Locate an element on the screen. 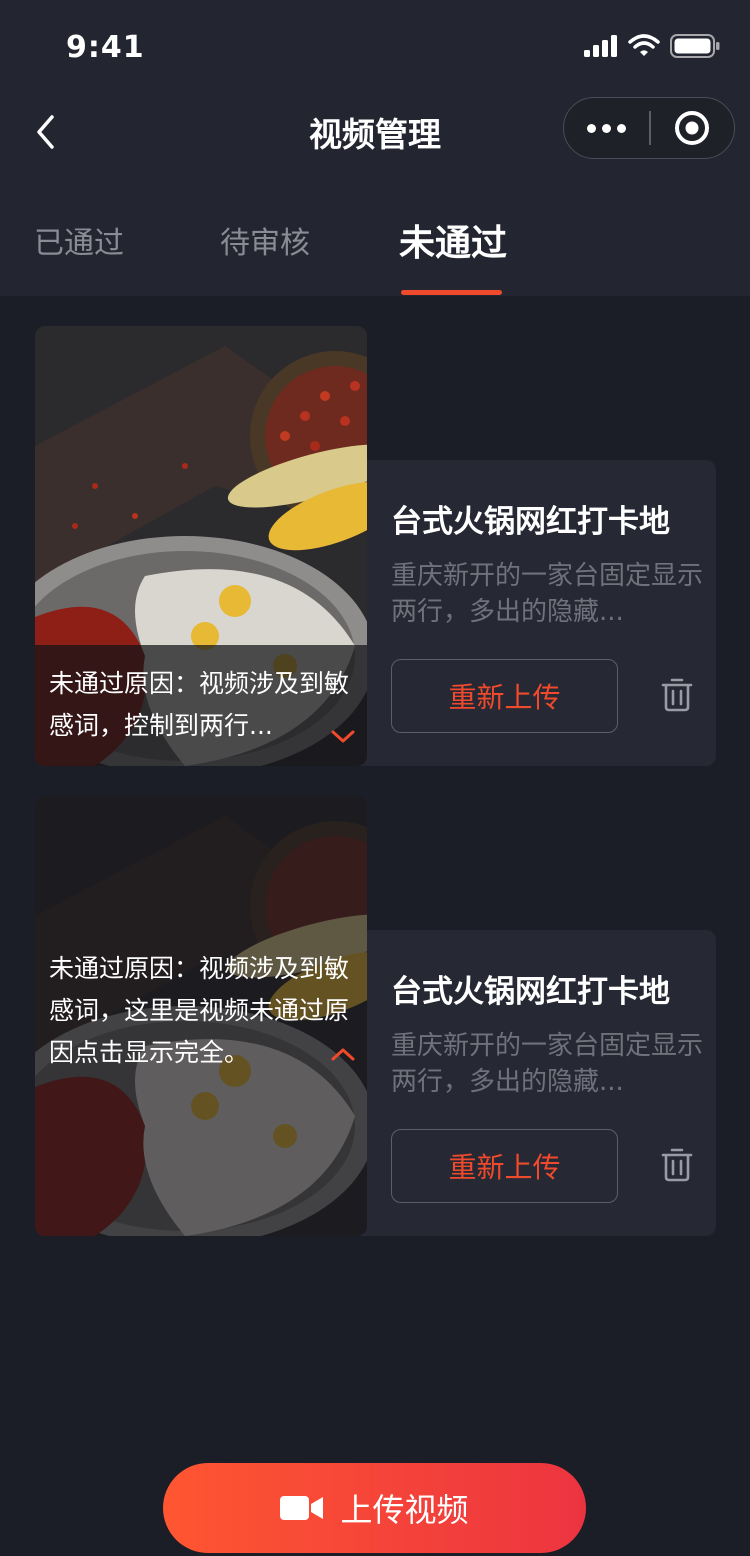 The image size is (750, 1556). upload-video-button: 上传视频 is located at coordinates (374, 1508).